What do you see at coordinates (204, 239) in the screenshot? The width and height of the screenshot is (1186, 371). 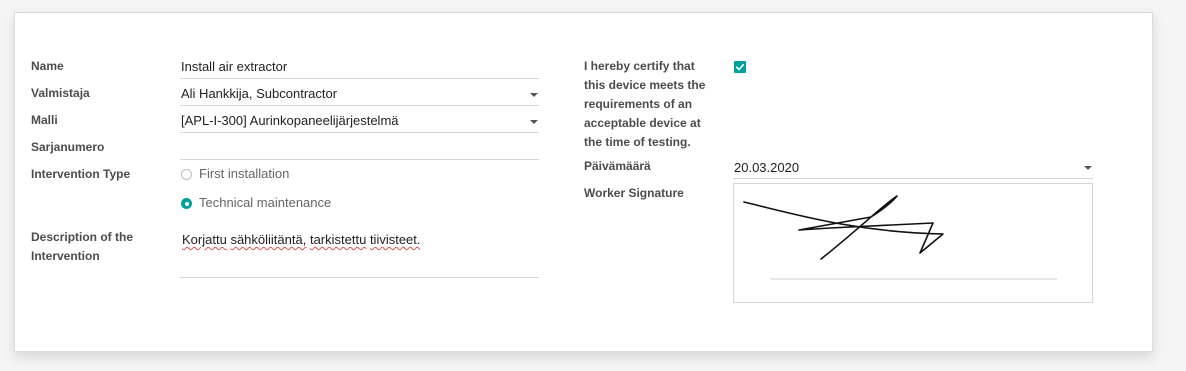 I see `description-word: Korjattu` at bounding box center [204, 239].